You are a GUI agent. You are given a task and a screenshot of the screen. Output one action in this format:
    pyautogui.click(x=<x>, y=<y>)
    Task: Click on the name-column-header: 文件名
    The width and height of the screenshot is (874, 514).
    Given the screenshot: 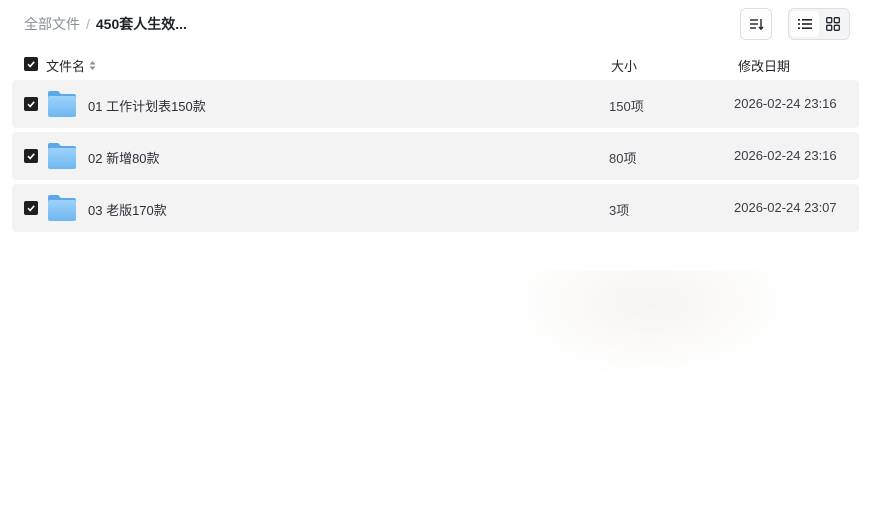 What is the action you would take?
    pyautogui.click(x=71, y=65)
    